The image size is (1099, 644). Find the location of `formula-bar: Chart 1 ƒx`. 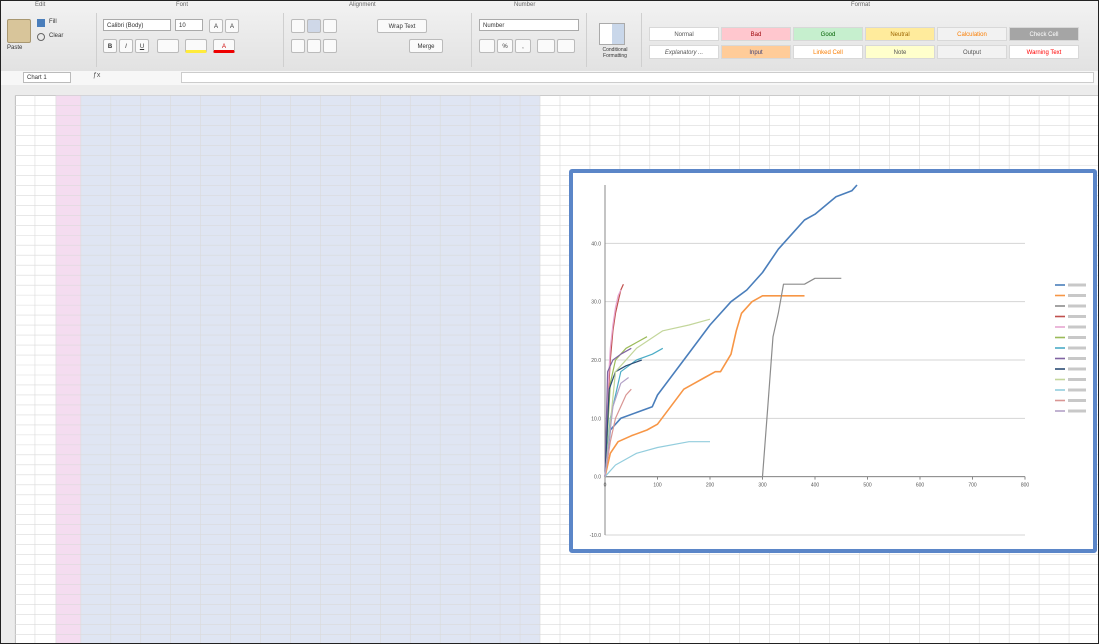

formula-bar: Chart 1 ƒx is located at coordinates (549, 78).